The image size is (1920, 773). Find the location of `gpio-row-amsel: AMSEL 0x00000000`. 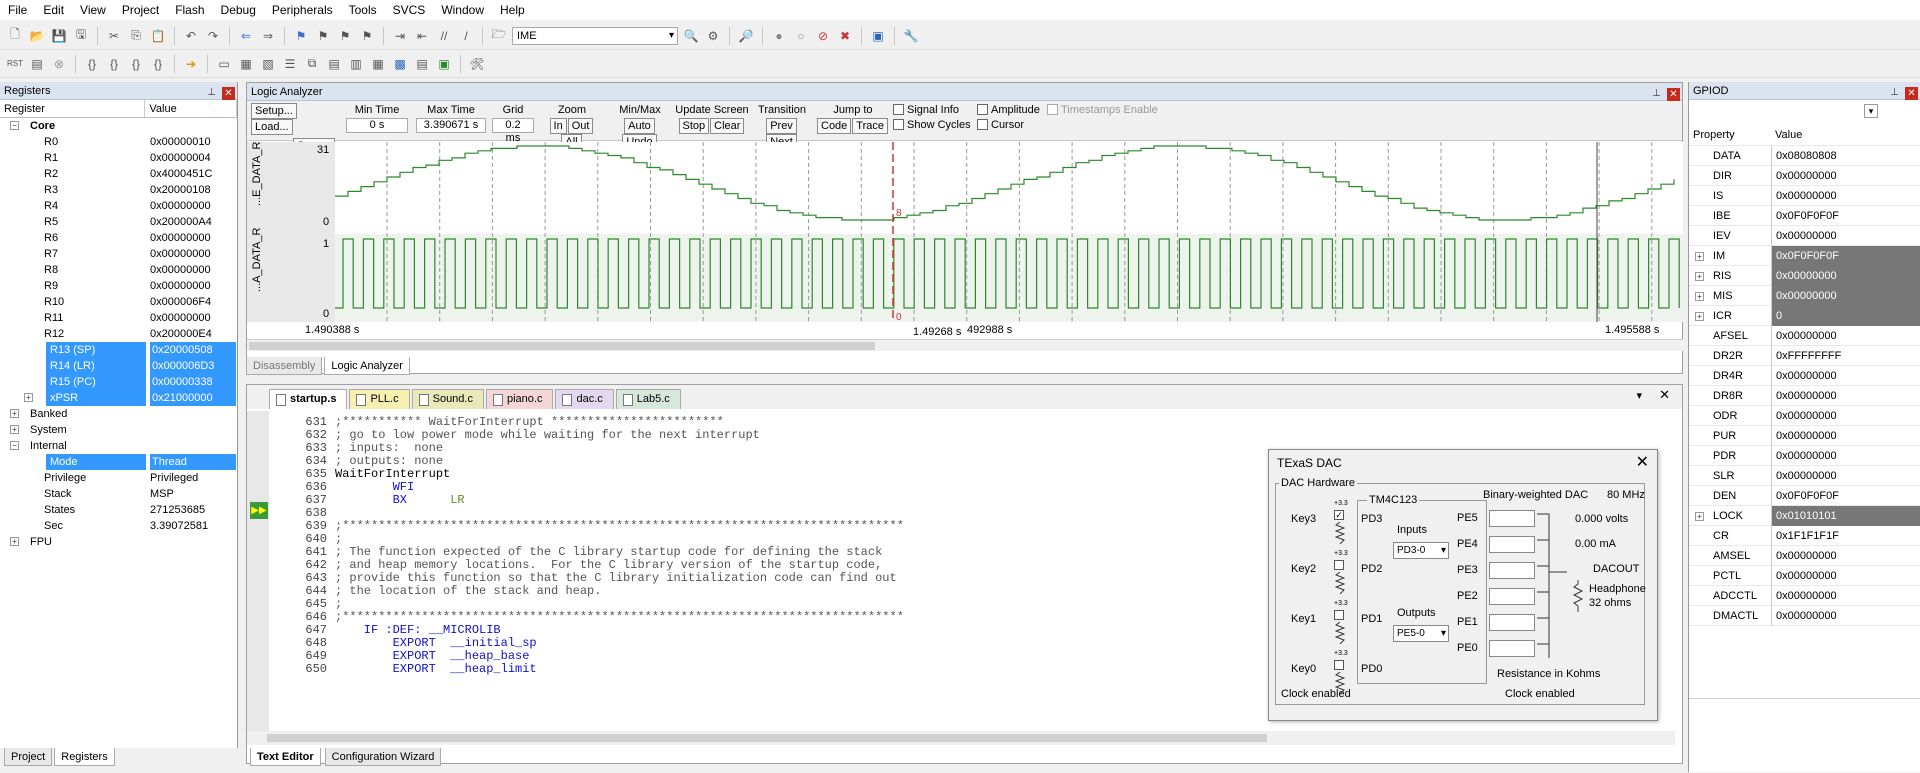

gpio-row-amsel: AMSEL 0x00000000 is located at coordinates (1804, 556).